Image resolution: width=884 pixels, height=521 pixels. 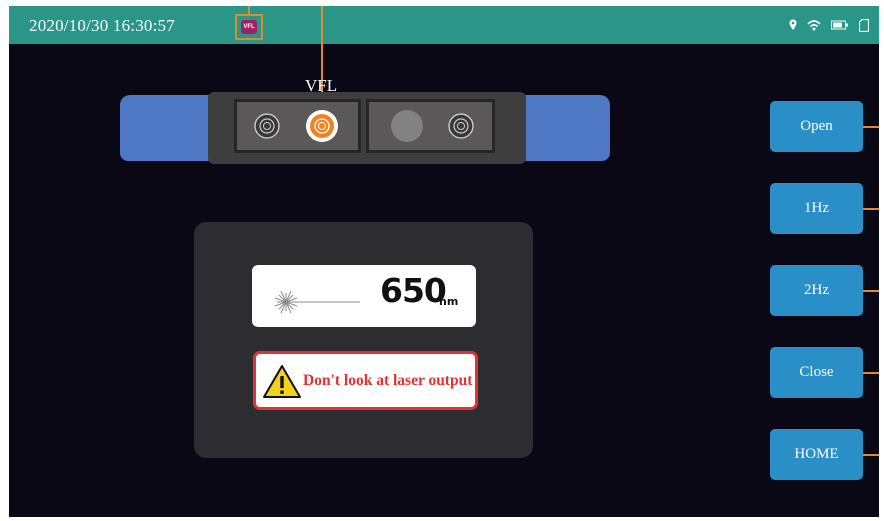 What do you see at coordinates (407, 126) in the screenshot?
I see `blank-port-icon` at bounding box center [407, 126].